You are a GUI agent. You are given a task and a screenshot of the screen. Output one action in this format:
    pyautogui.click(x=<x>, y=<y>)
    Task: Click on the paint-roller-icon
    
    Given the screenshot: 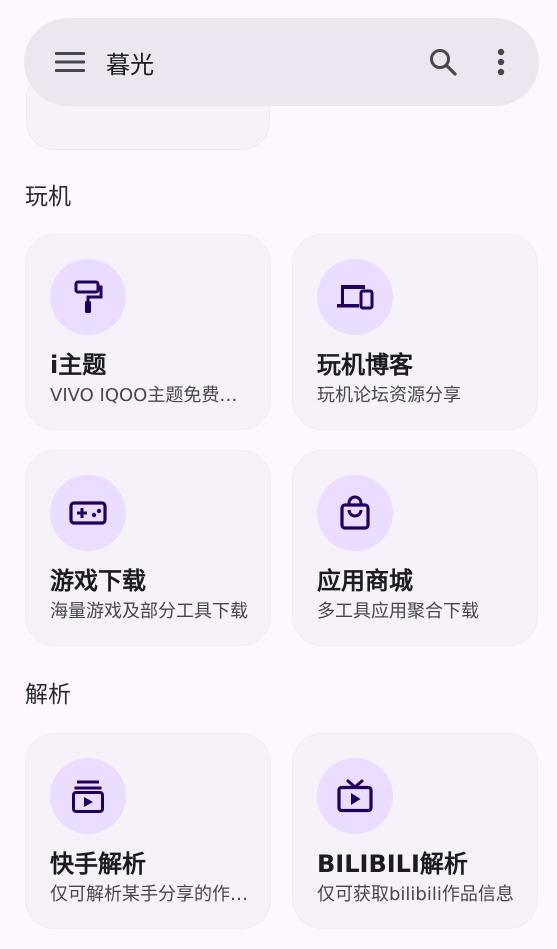 What is the action you would take?
    pyautogui.click(x=88, y=297)
    